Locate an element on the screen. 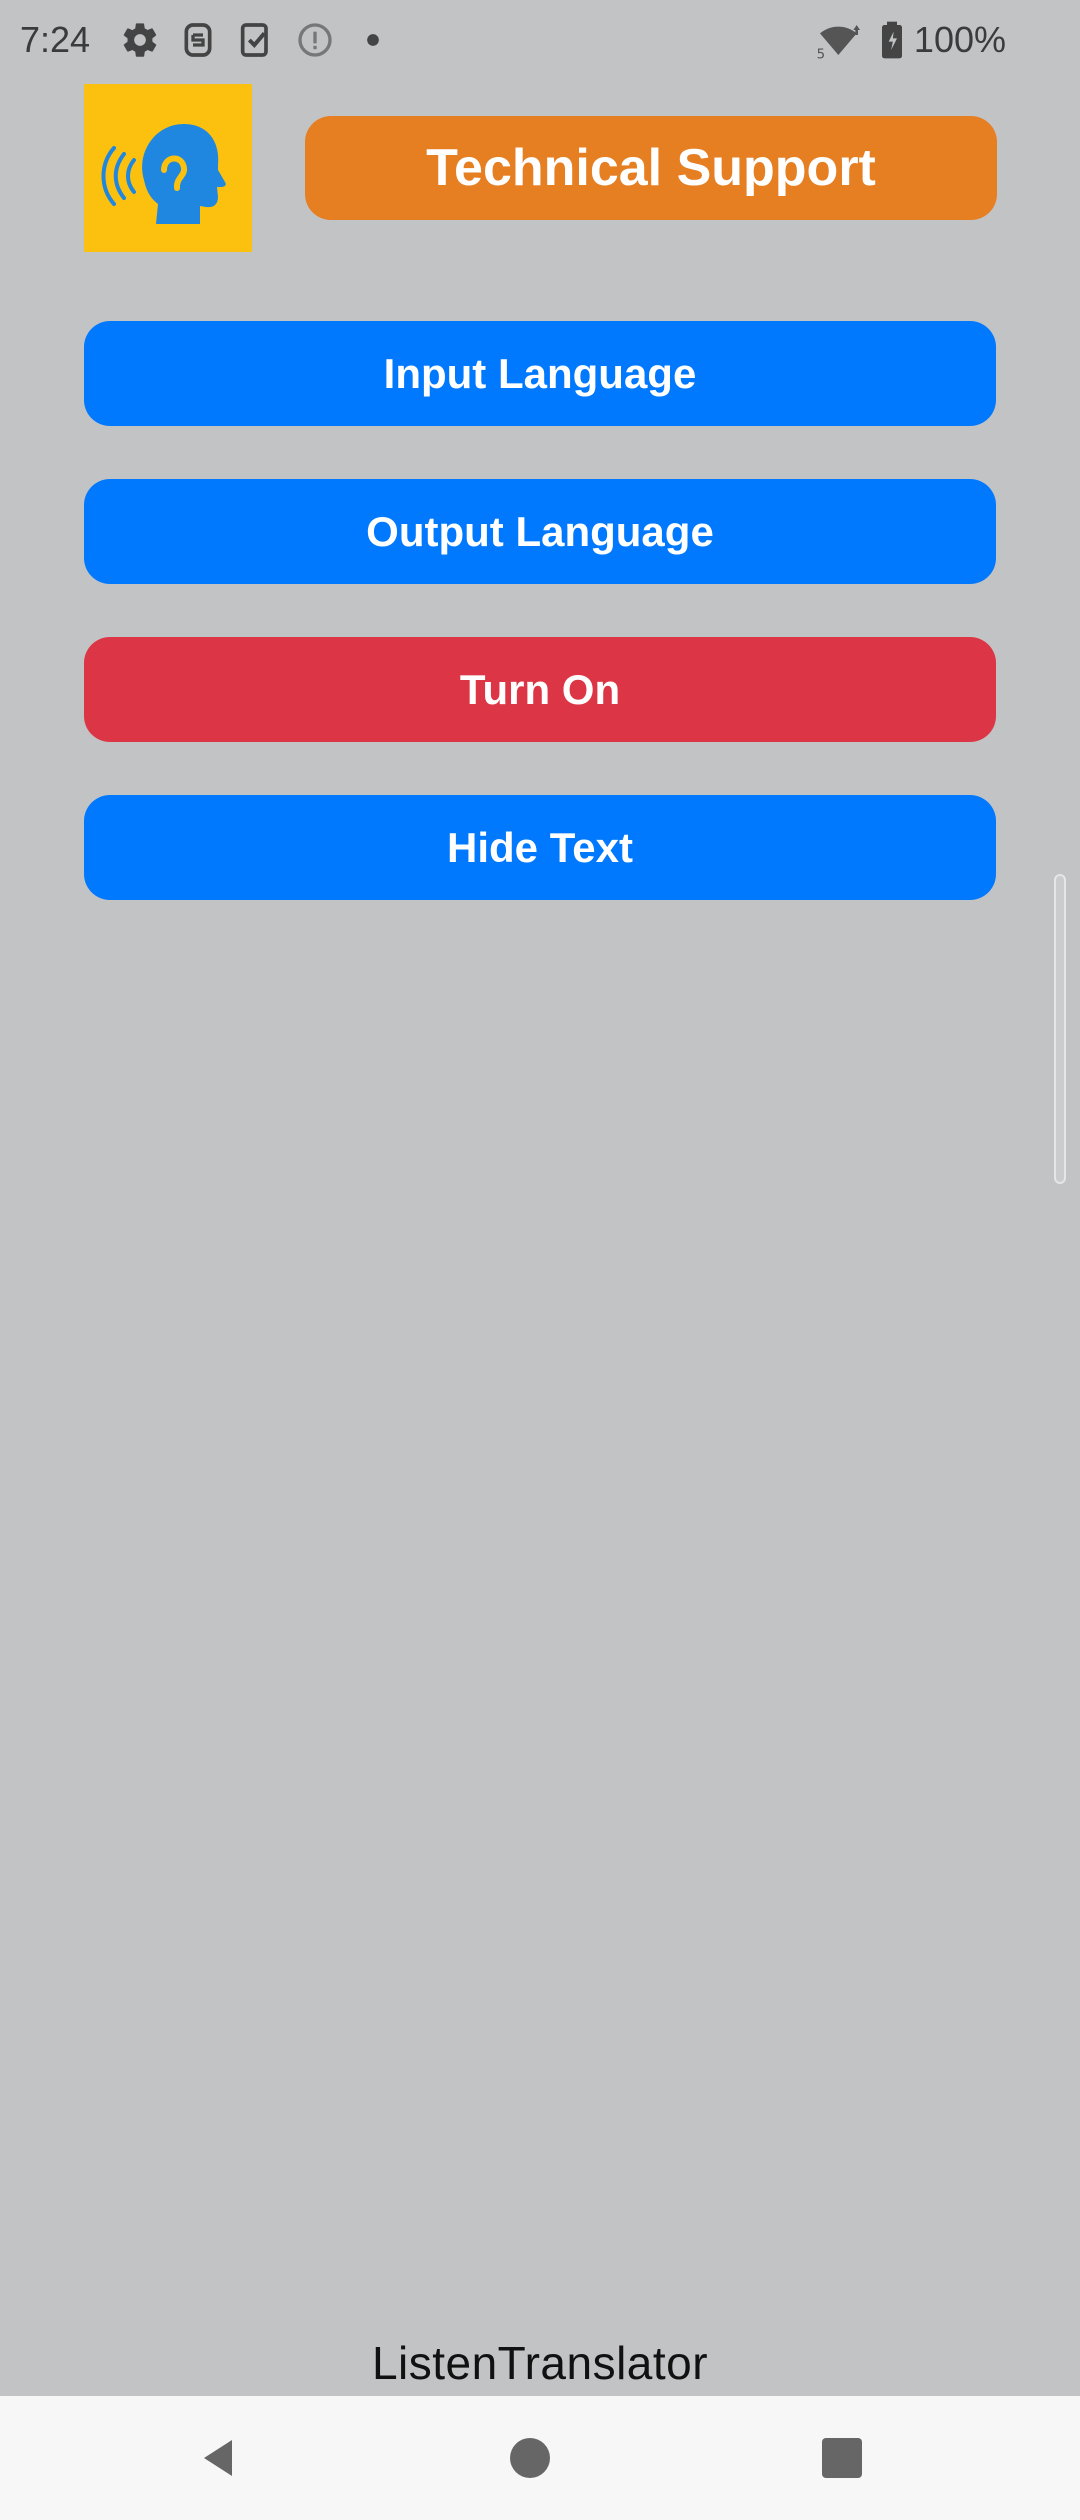  recents-icon is located at coordinates (842, 2458).